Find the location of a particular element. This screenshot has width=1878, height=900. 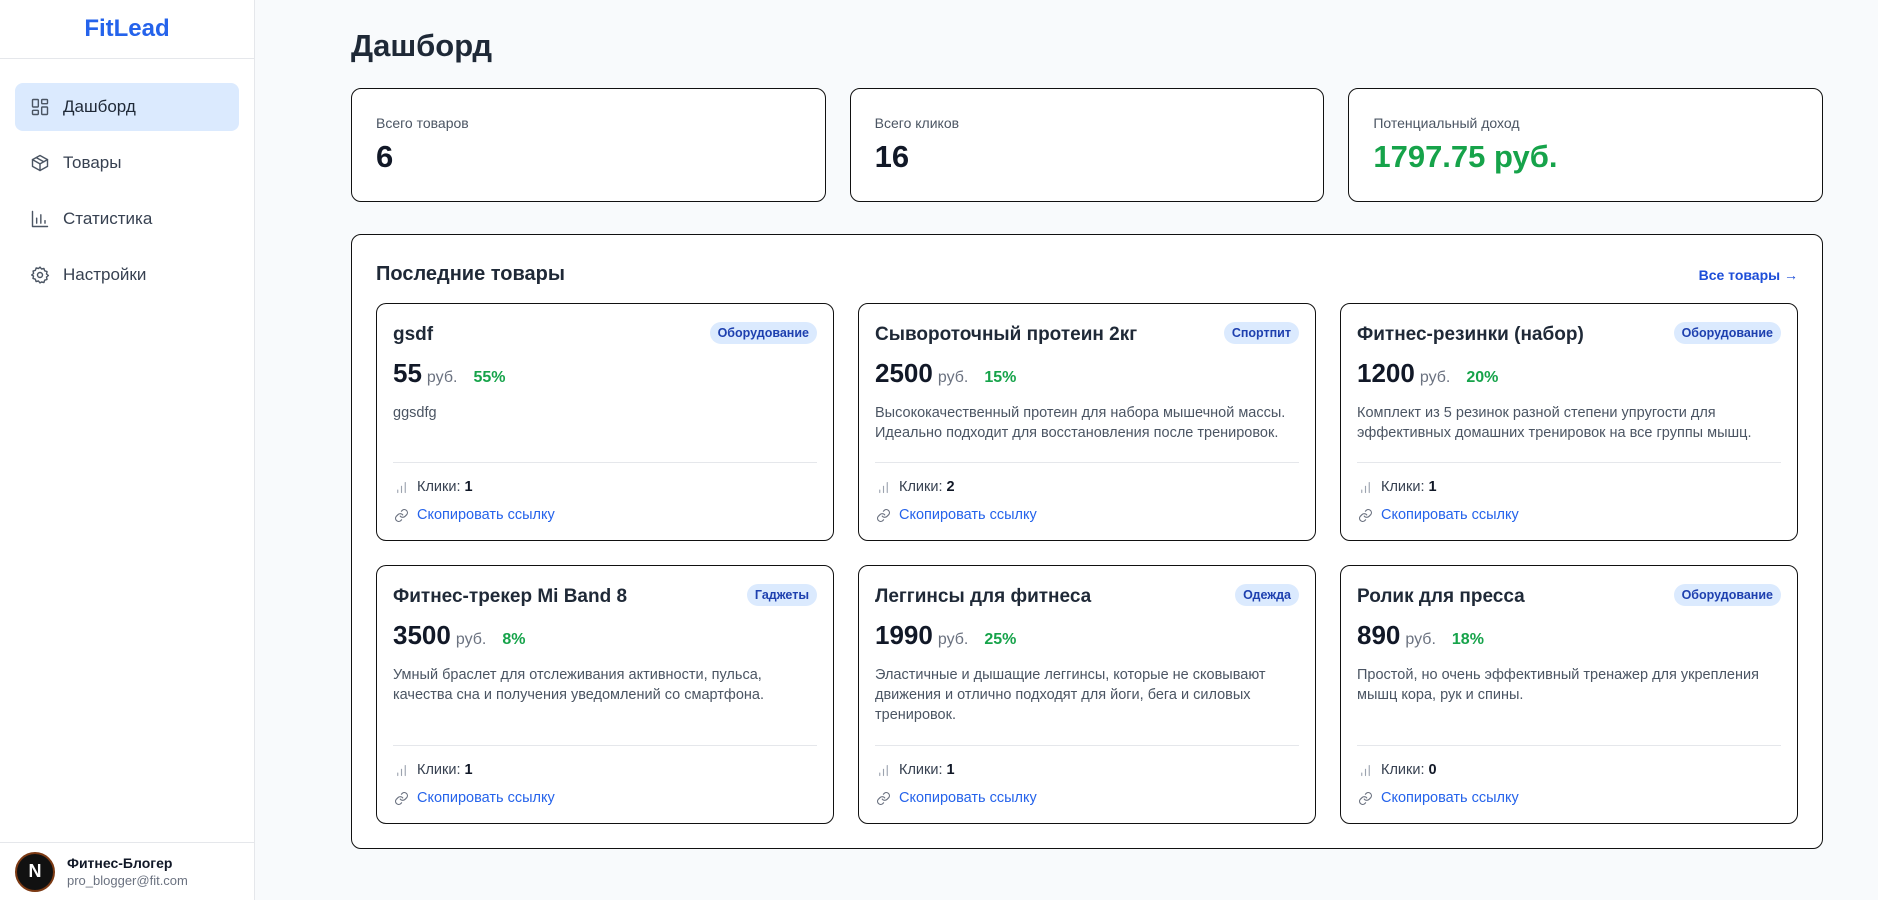

product-price: 1200 is located at coordinates (1386, 373).